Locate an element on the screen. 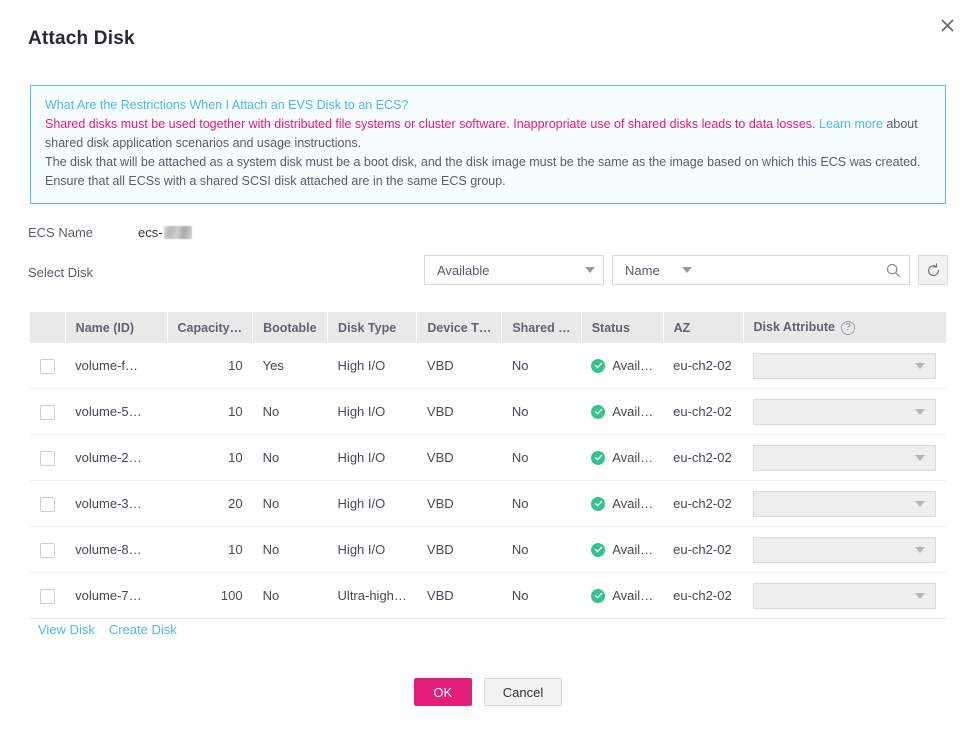 The image size is (976, 737). search-field-dropdown: Name is located at coordinates (658, 270).